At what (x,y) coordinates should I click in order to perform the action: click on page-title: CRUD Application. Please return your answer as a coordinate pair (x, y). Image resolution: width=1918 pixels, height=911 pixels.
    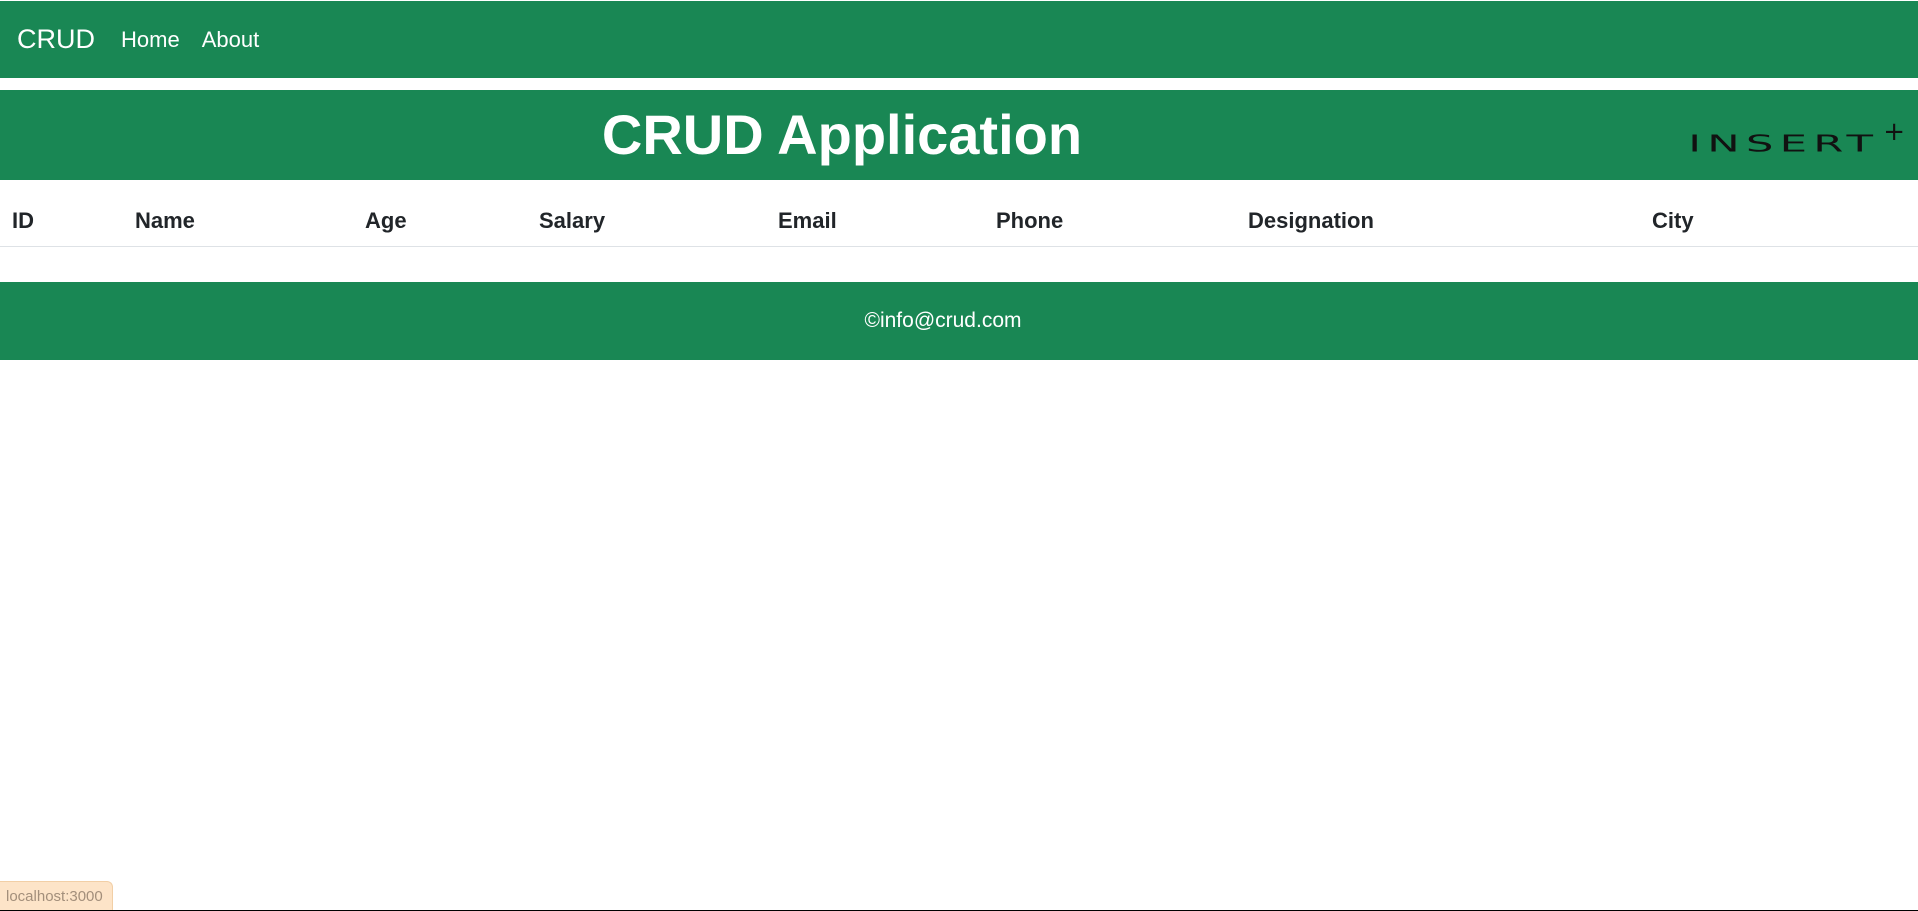
    Looking at the image, I should click on (842, 134).